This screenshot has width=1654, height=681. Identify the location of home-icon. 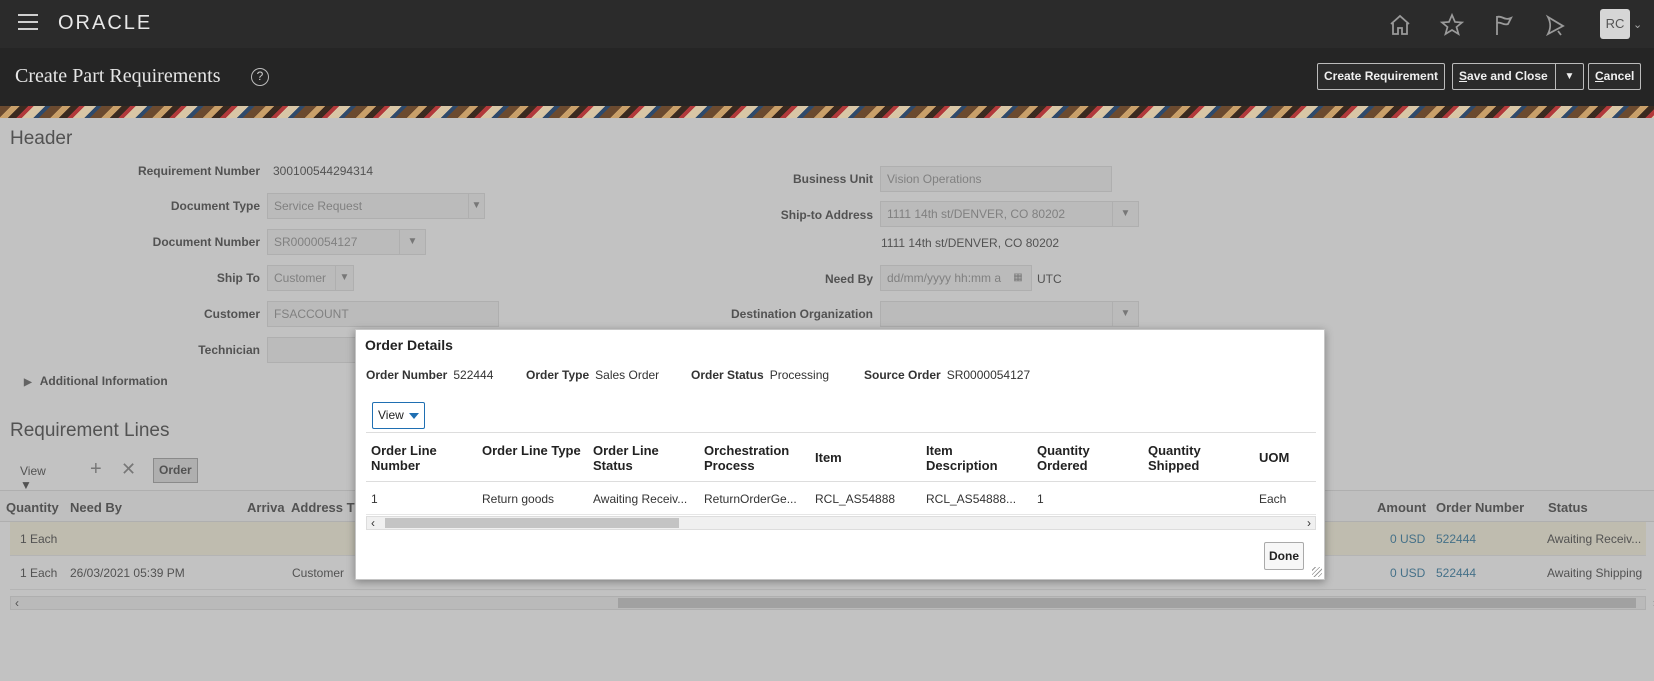
(1400, 25).